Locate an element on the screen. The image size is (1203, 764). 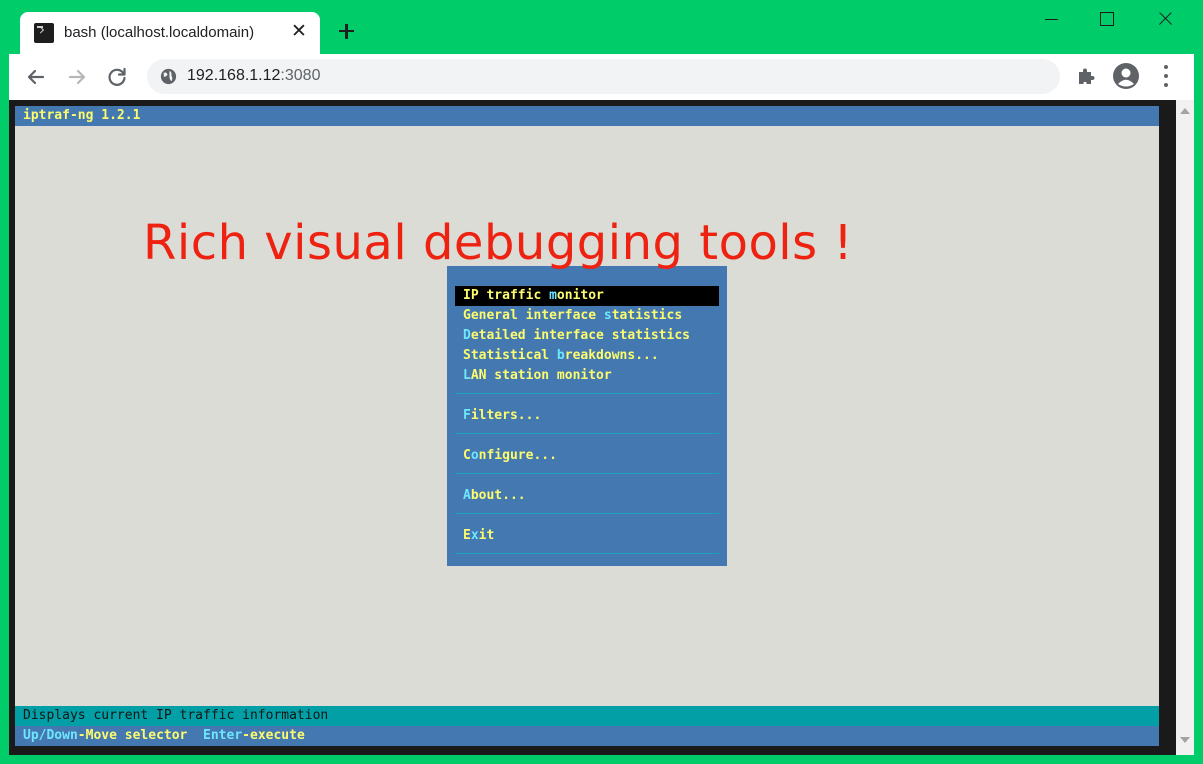
key-hint-desc: -Move selector is located at coordinates (132, 735).